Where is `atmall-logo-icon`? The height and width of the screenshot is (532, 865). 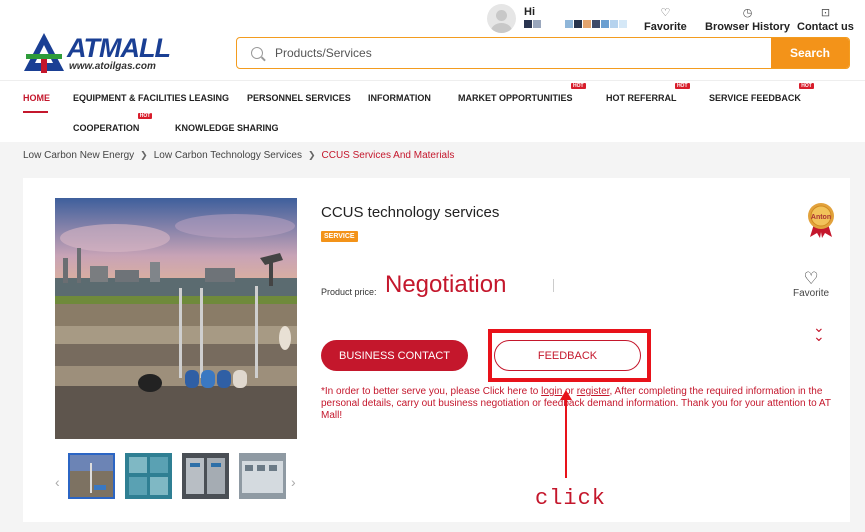 atmall-logo-icon is located at coordinates (44, 53).